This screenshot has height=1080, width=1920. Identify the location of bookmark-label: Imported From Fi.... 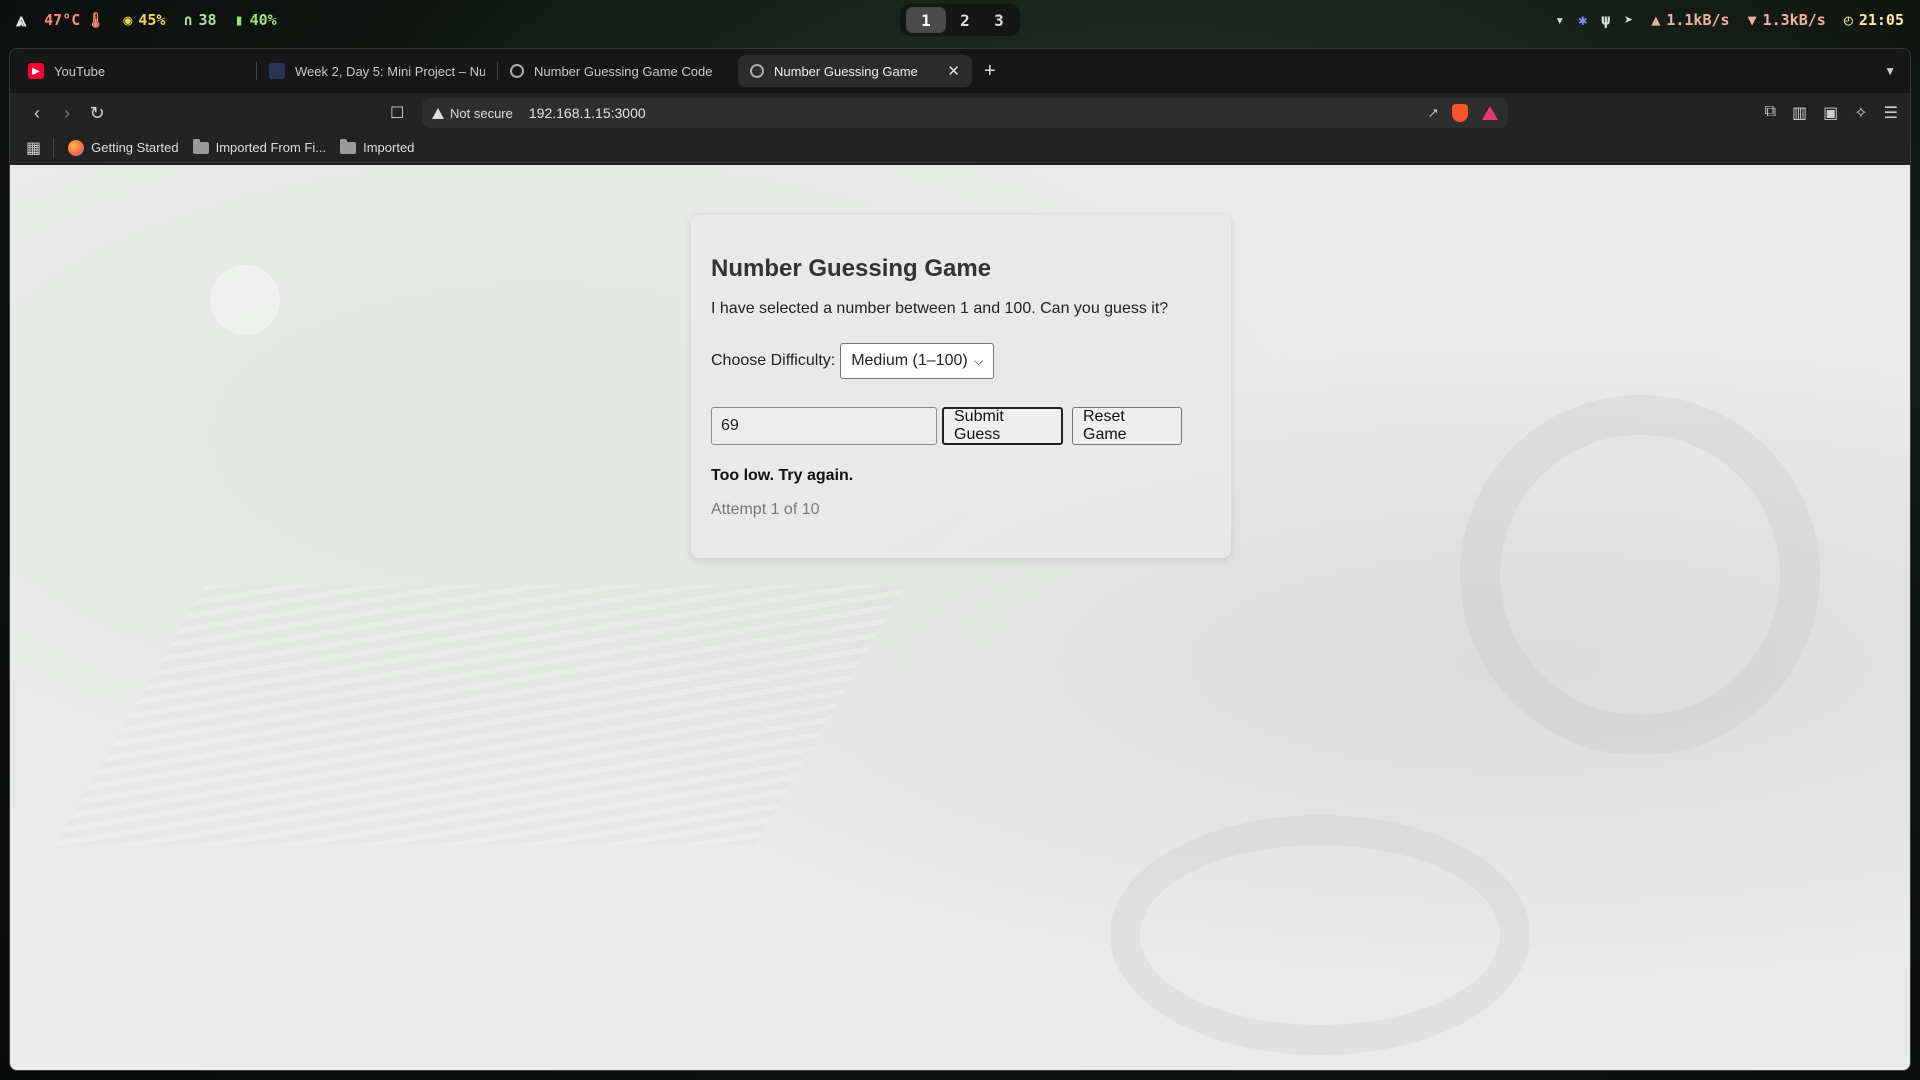
(271, 147).